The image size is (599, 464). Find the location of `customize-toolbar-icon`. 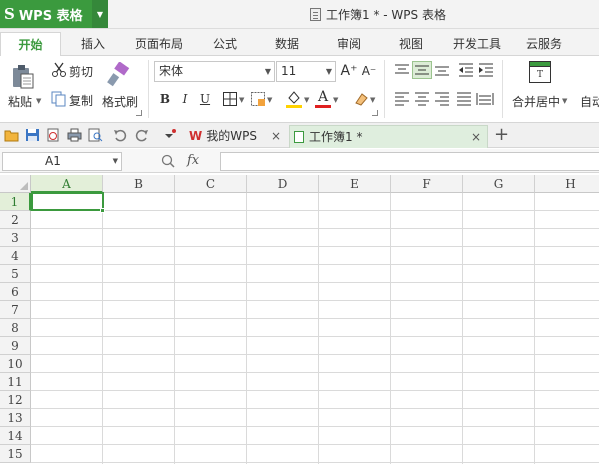

customize-toolbar-icon is located at coordinates (169, 135).